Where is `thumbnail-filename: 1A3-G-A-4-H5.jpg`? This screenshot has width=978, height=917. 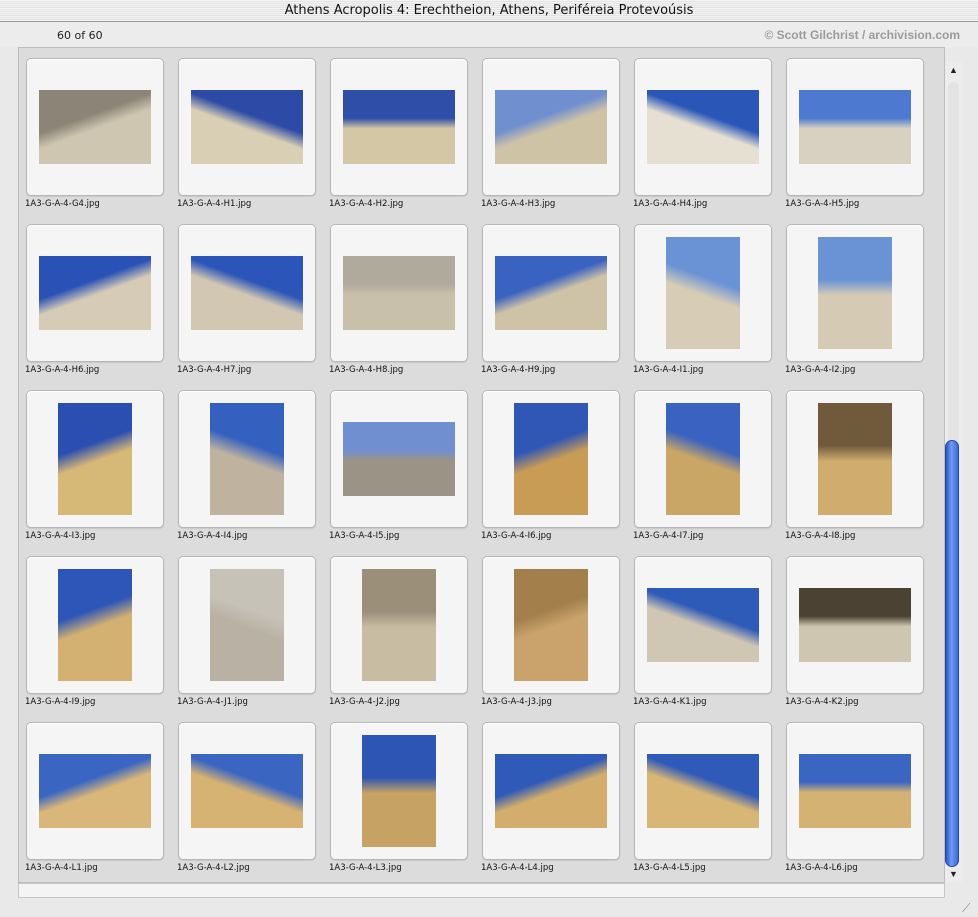
thumbnail-filename: 1A3-G-A-4-H5.jpg is located at coordinates (822, 204).